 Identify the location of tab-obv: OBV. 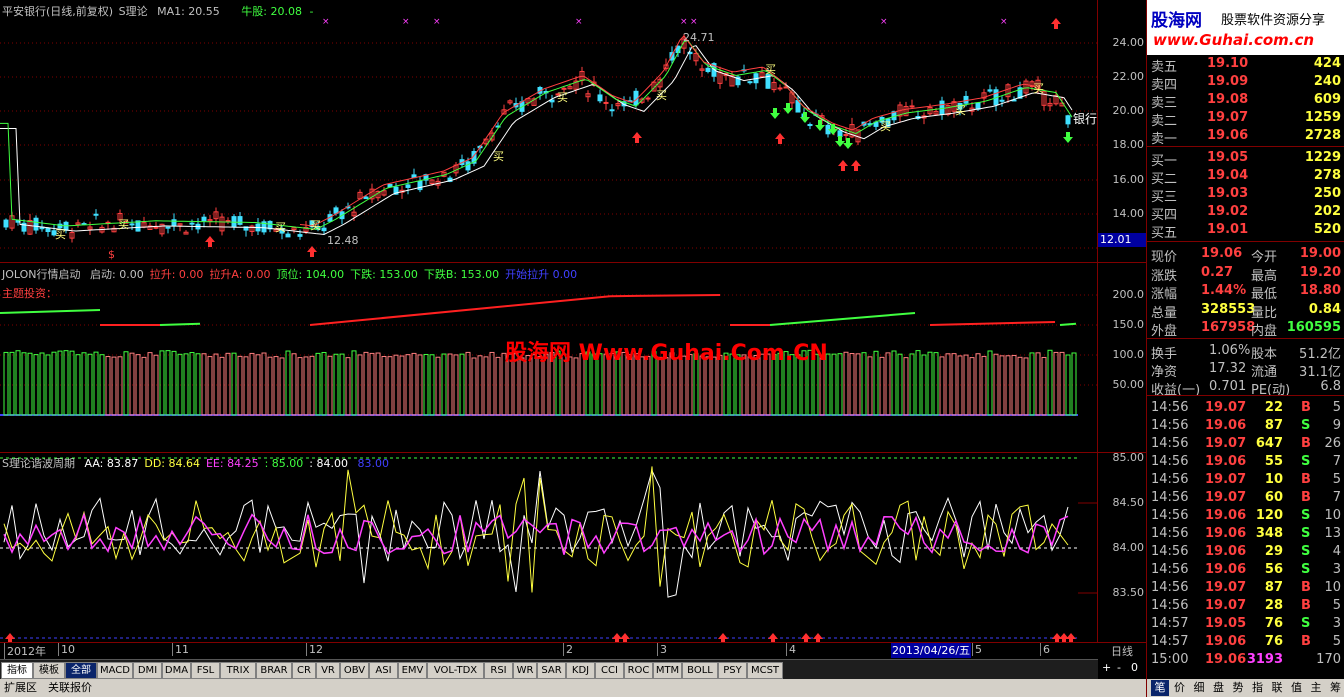
(354, 670).